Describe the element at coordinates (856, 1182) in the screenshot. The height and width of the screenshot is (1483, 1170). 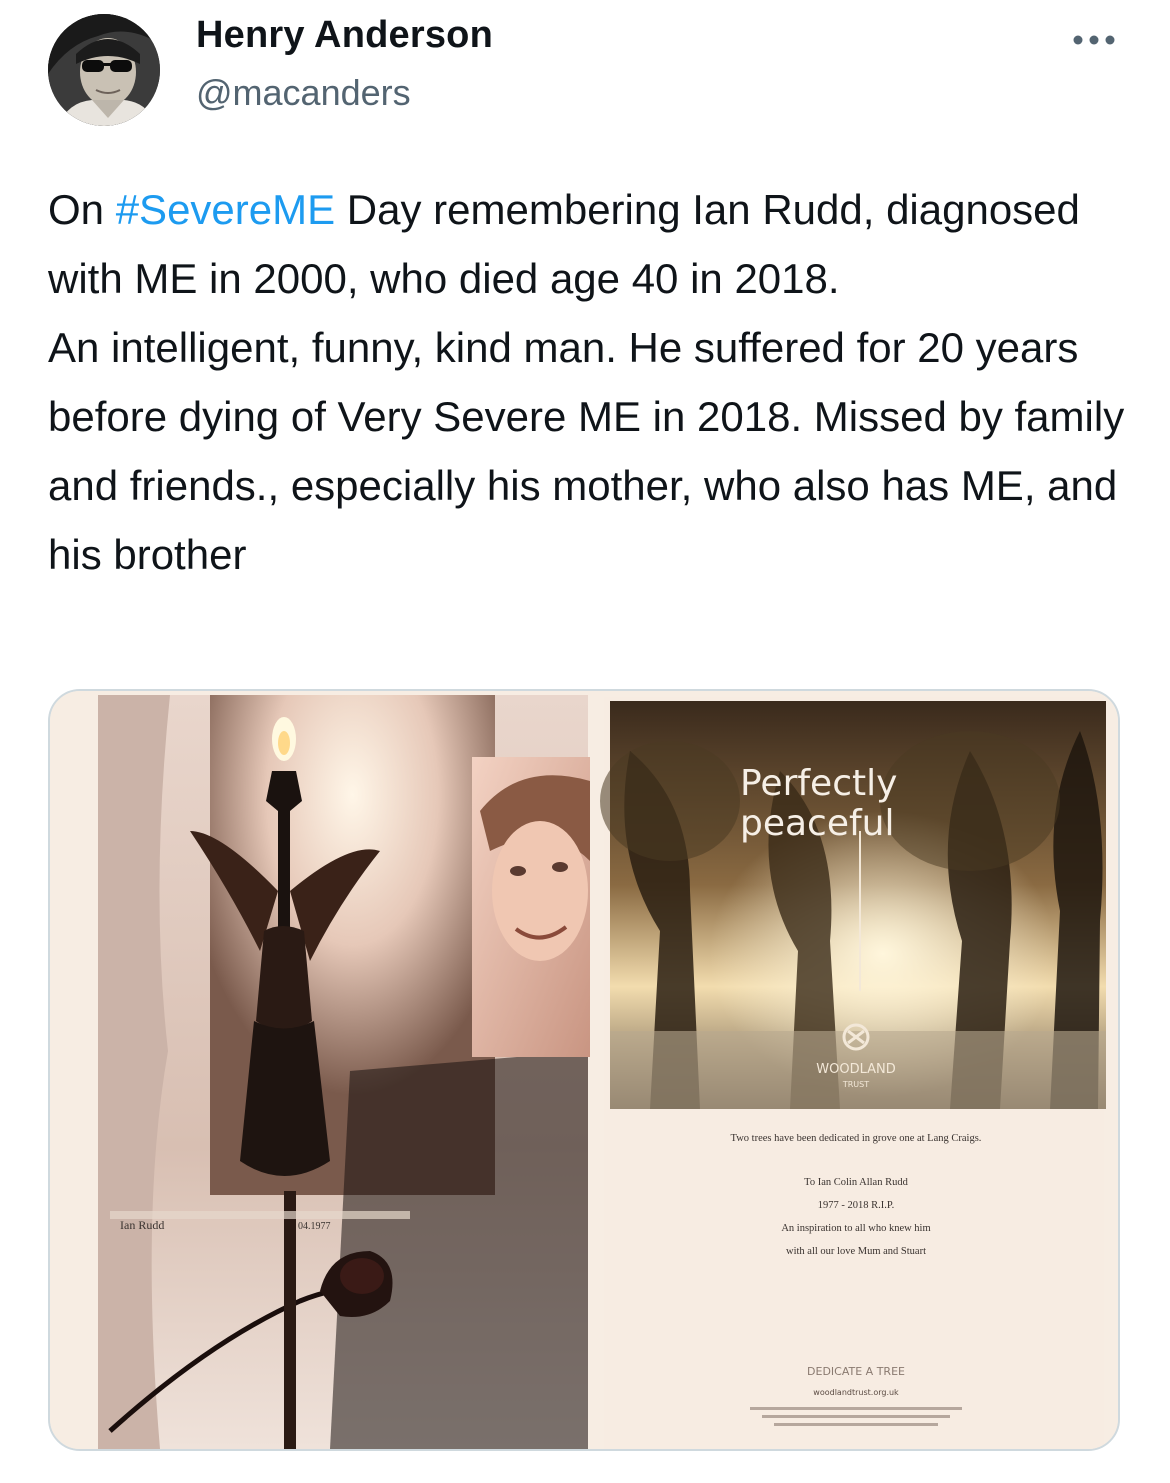
I see `message-line-1: To Ian Colin Allan Rudd` at that location.